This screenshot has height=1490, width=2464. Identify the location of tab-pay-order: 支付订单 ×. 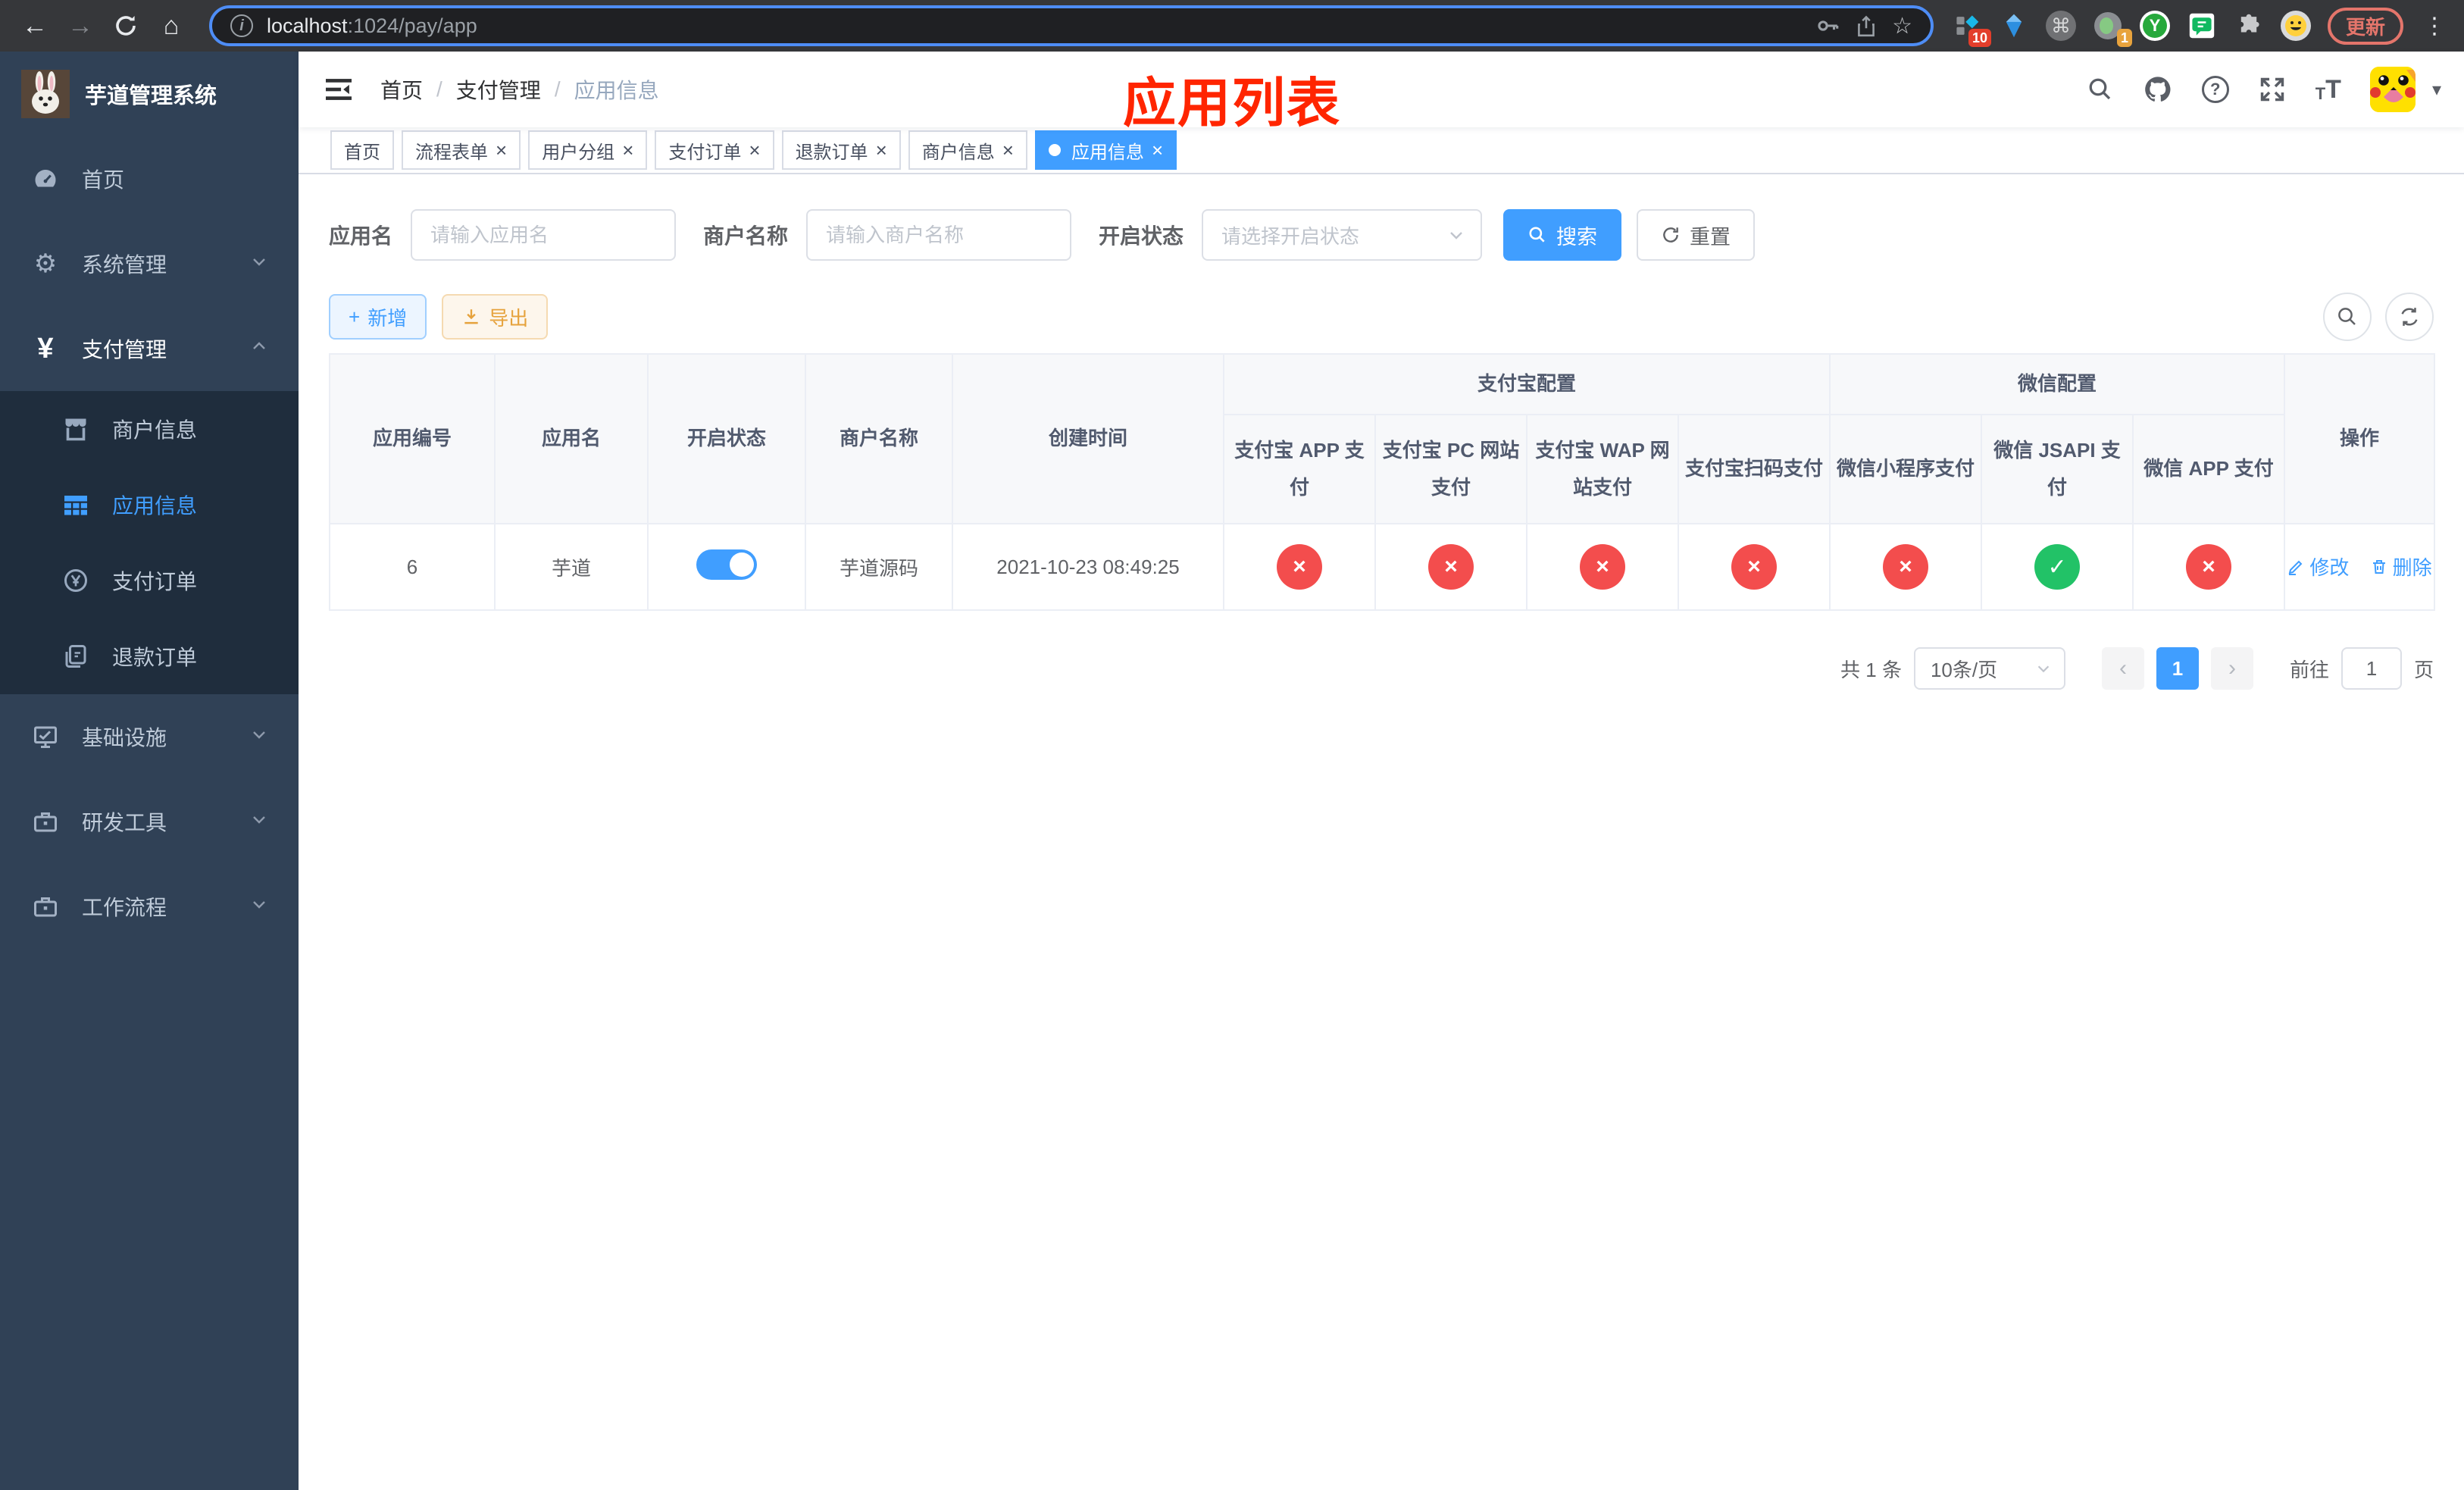
(714, 150).